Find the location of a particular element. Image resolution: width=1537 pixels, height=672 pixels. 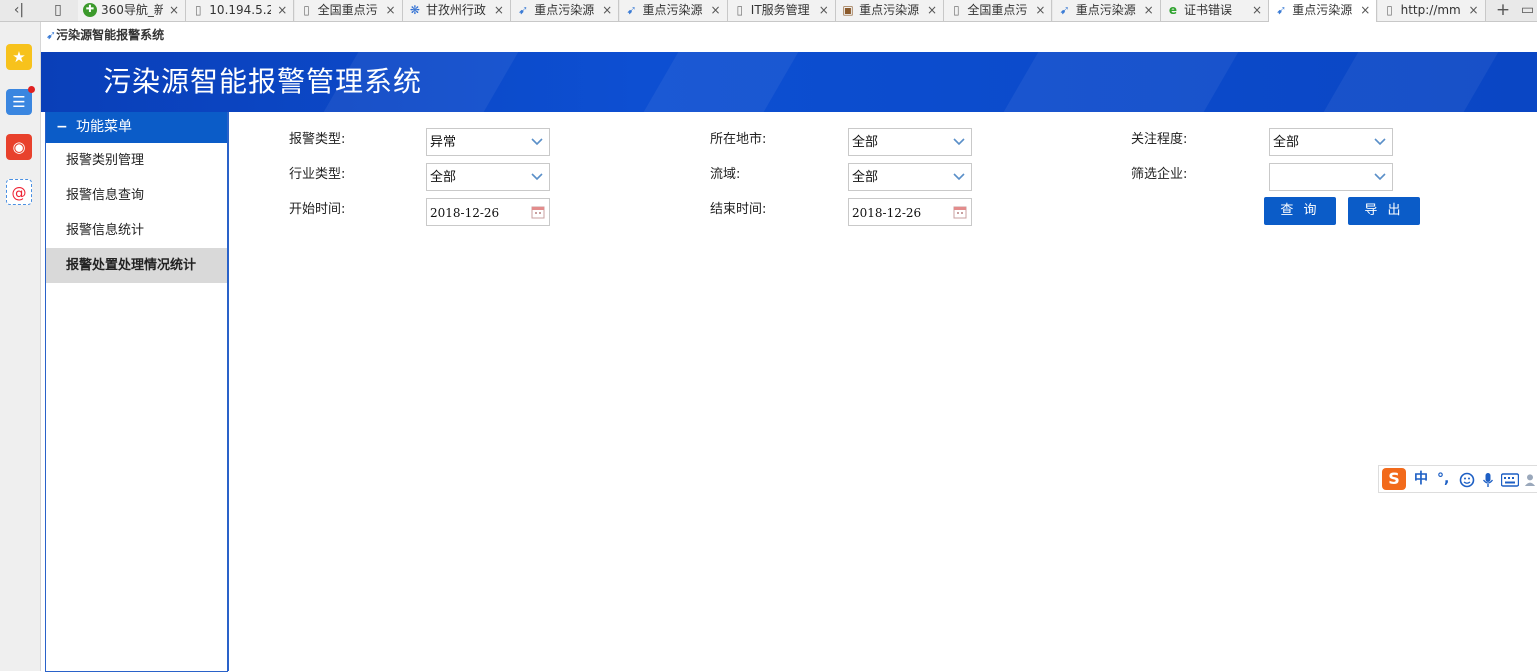

browser-tab: e 证书错误 × is located at coordinates (1215, 10).